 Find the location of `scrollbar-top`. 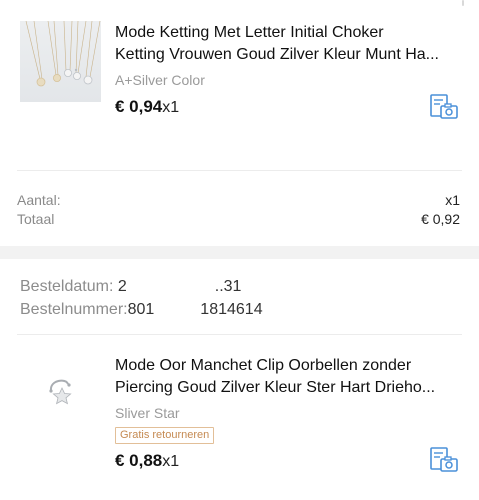

scrollbar-top is located at coordinates (463, 3).